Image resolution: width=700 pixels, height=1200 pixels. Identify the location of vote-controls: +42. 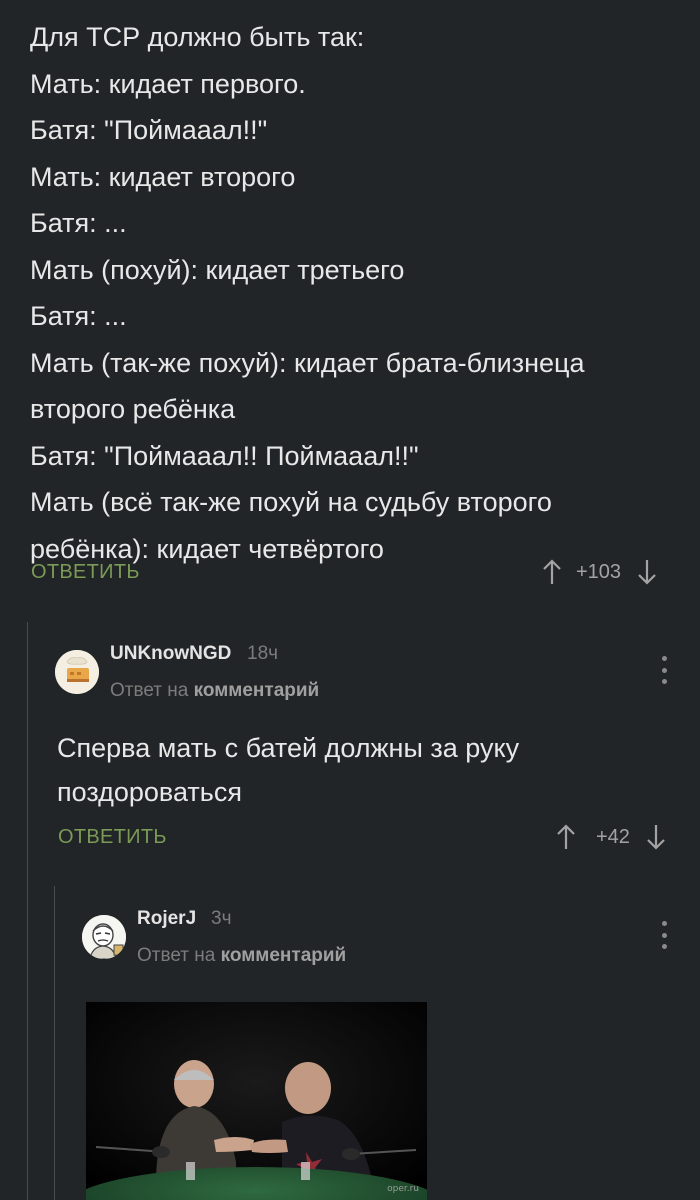
(611, 837).